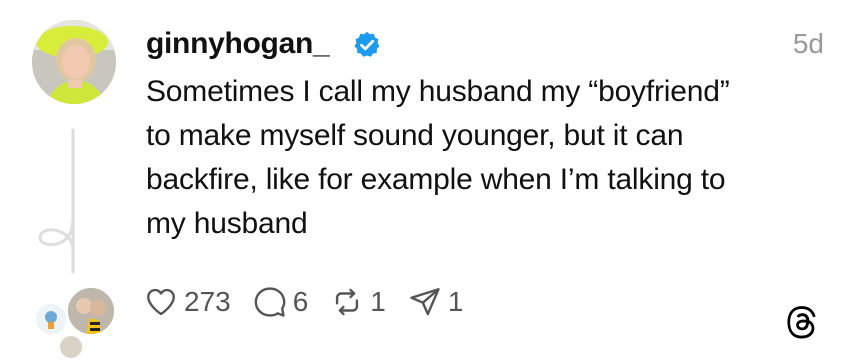 This screenshot has height=360, width=856. I want to click on share-button: 1, so click(436, 302).